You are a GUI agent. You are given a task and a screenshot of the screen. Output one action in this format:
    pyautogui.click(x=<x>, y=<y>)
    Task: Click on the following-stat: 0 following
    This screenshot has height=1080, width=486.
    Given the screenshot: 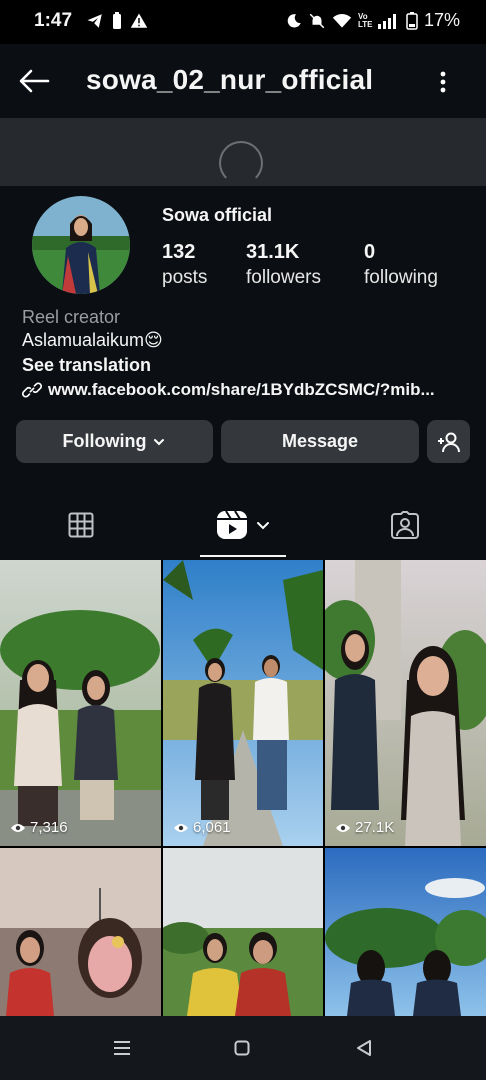 What is the action you would take?
    pyautogui.click(x=401, y=265)
    